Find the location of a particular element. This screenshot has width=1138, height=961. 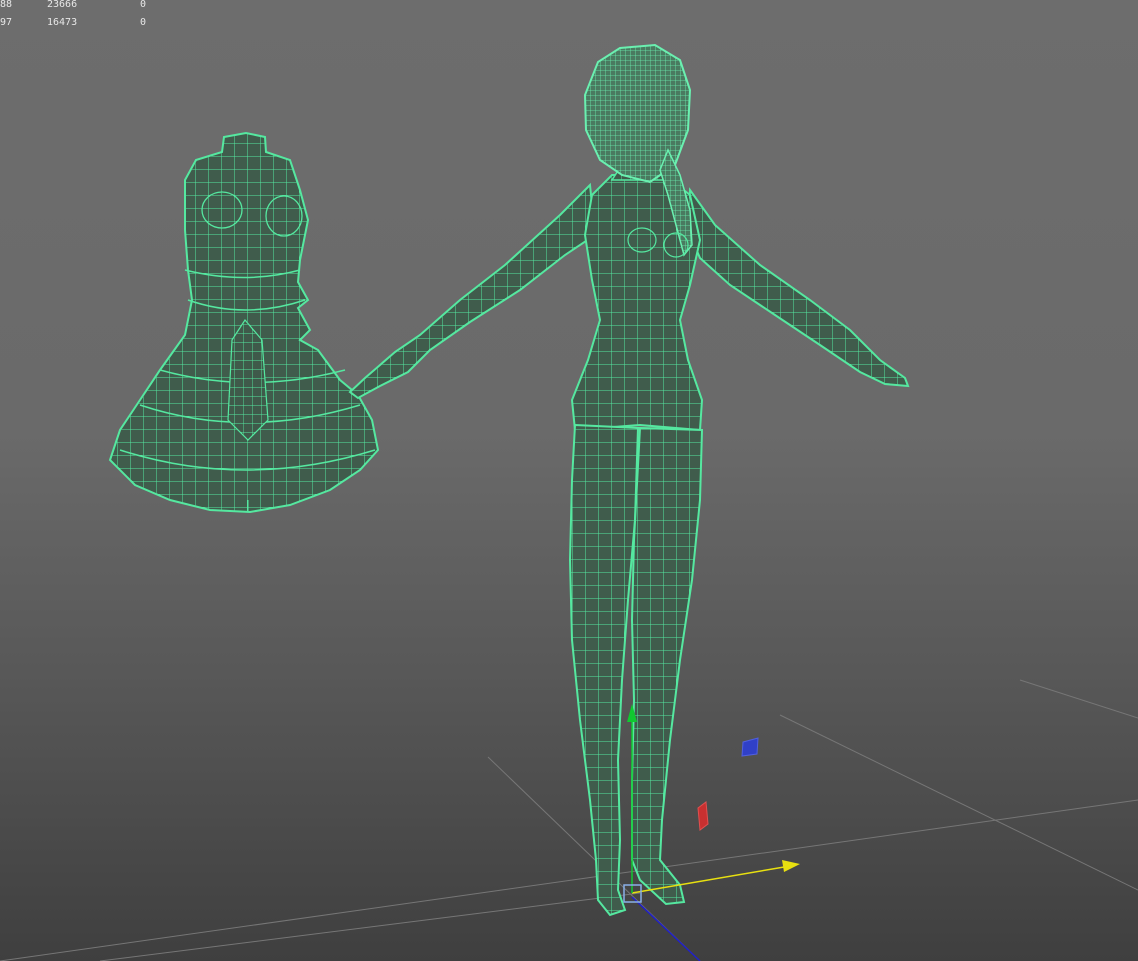

axis-x-arrow-icon is located at coordinates (791, 866).